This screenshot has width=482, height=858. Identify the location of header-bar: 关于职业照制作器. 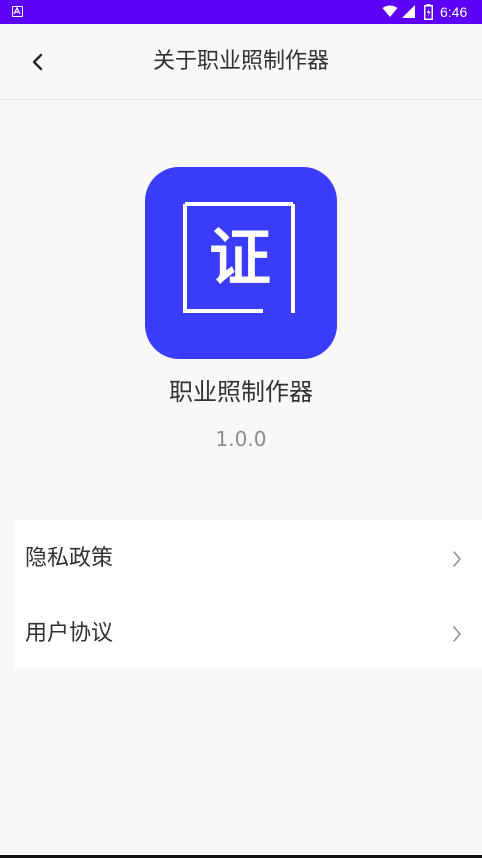
(241, 62).